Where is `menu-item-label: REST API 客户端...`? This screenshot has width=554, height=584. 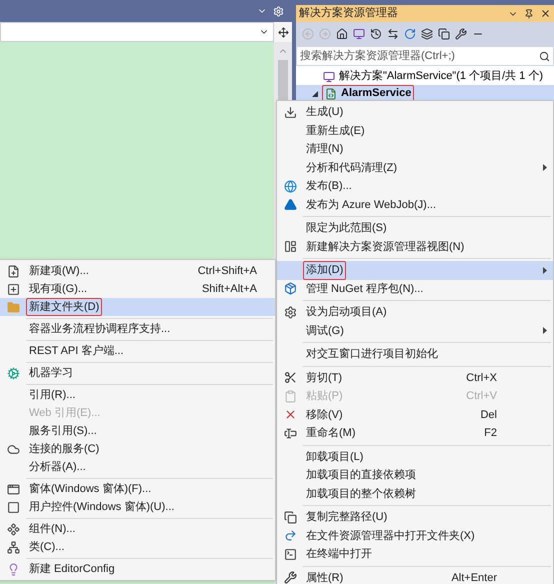 menu-item-label: REST API 客户端... is located at coordinates (76, 351).